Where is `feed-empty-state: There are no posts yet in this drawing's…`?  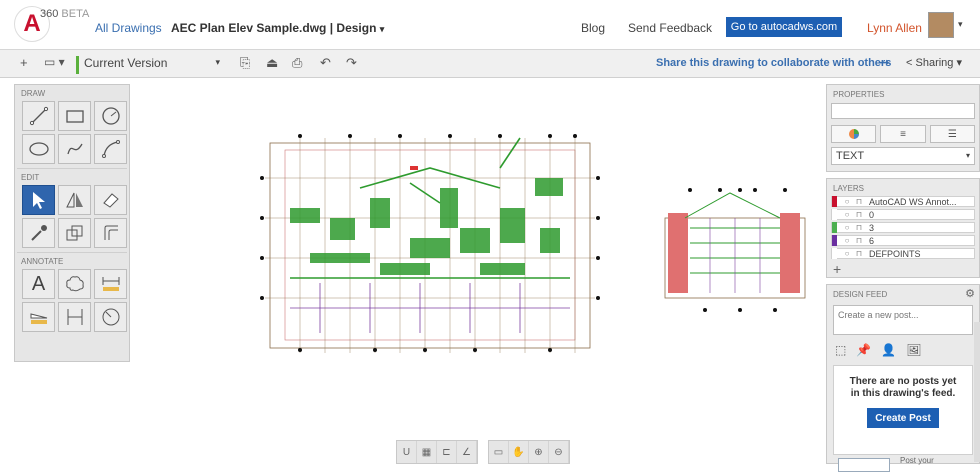
feed-empty-state: There are no posts yet in this drawing's… is located at coordinates (903, 410).